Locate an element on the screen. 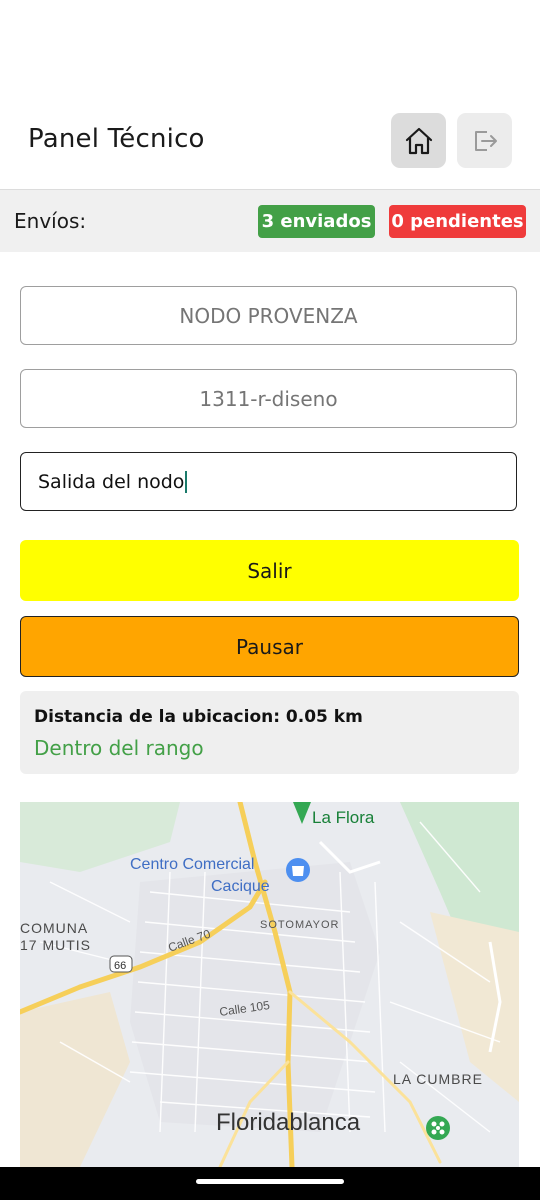  map-label-sotomayor: SOTOMAYOR is located at coordinates (300, 925).